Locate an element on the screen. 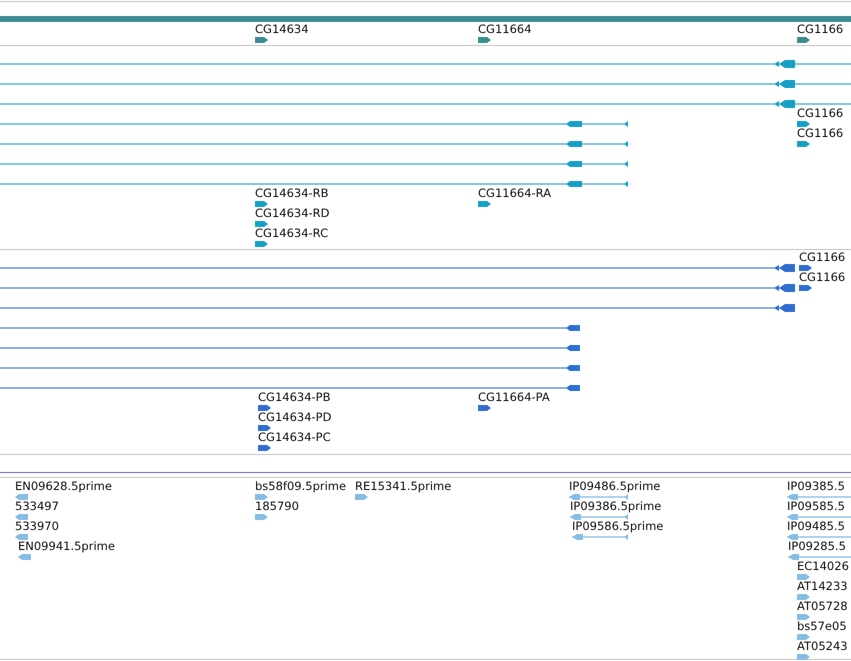  feature-label: CG14634-PB is located at coordinates (294, 397).